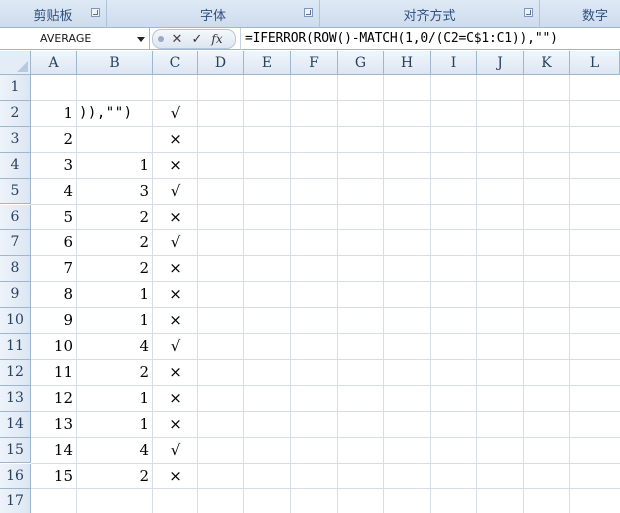 This screenshot has height=513, width=620. Describe the element at coordinates (115, 424) in the screenshot. I see `cell-b14: 1` at that location.